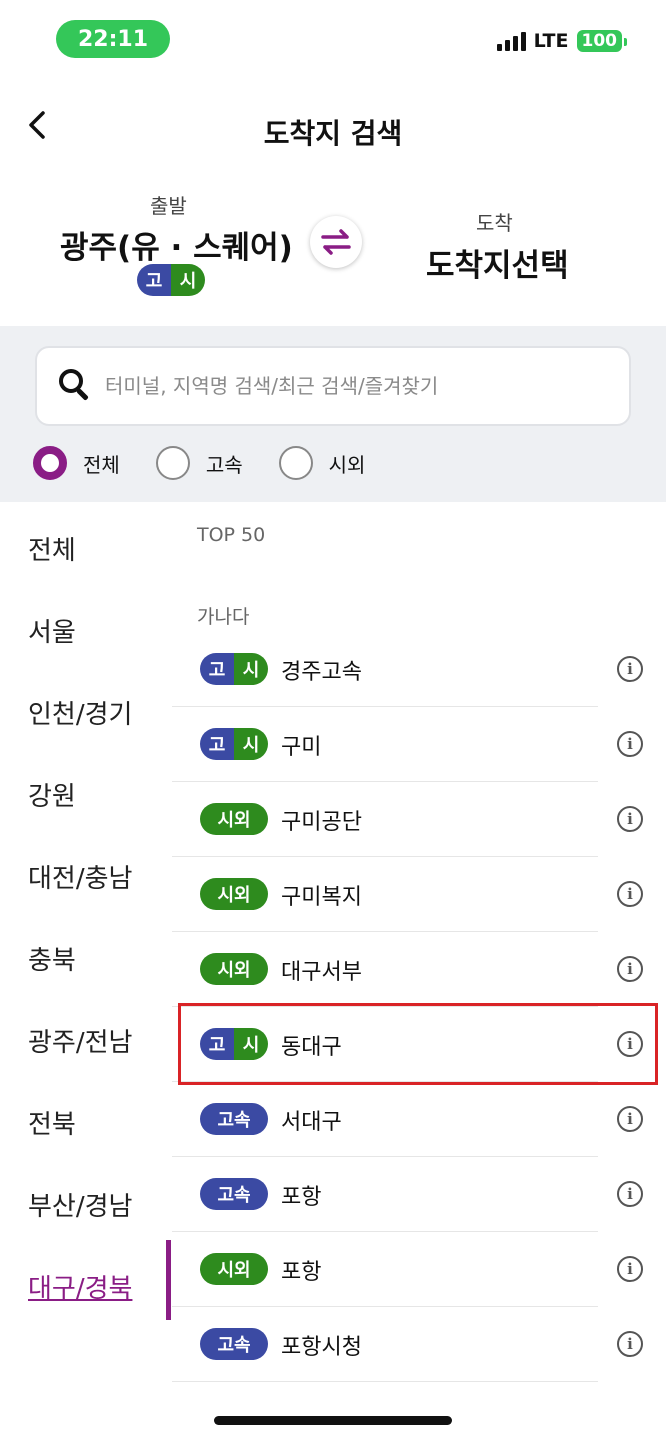 This screenshot has height=1440, width=666. I want to click on terminal-name: 포항시청, so click(321, 1347).